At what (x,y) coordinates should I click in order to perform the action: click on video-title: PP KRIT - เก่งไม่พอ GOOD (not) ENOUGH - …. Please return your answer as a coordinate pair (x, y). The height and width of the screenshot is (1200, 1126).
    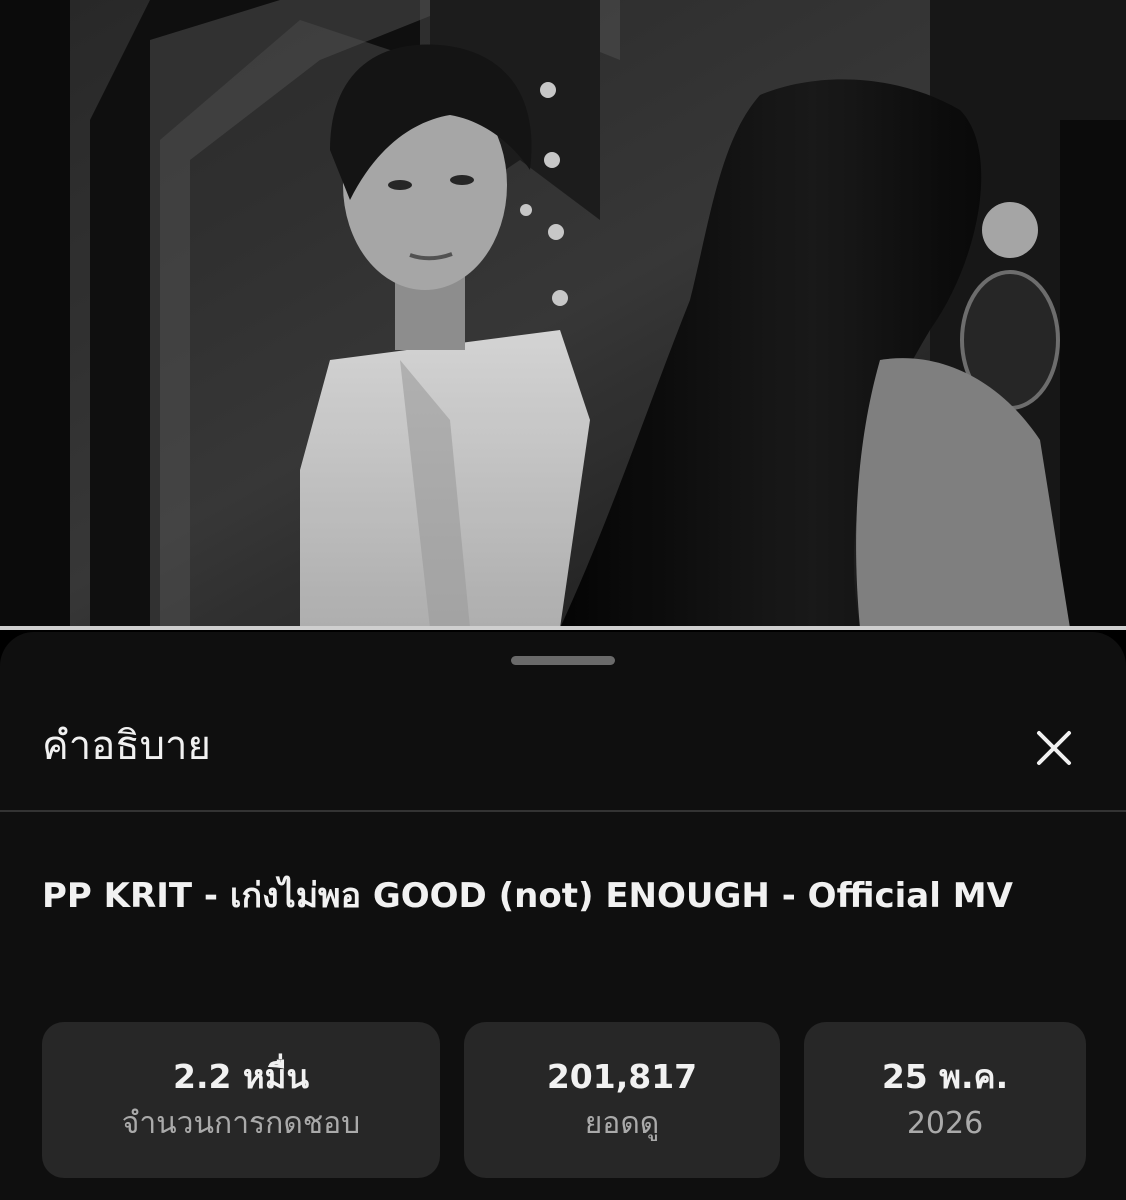
    Looking at the image, I should click on (527, 896).